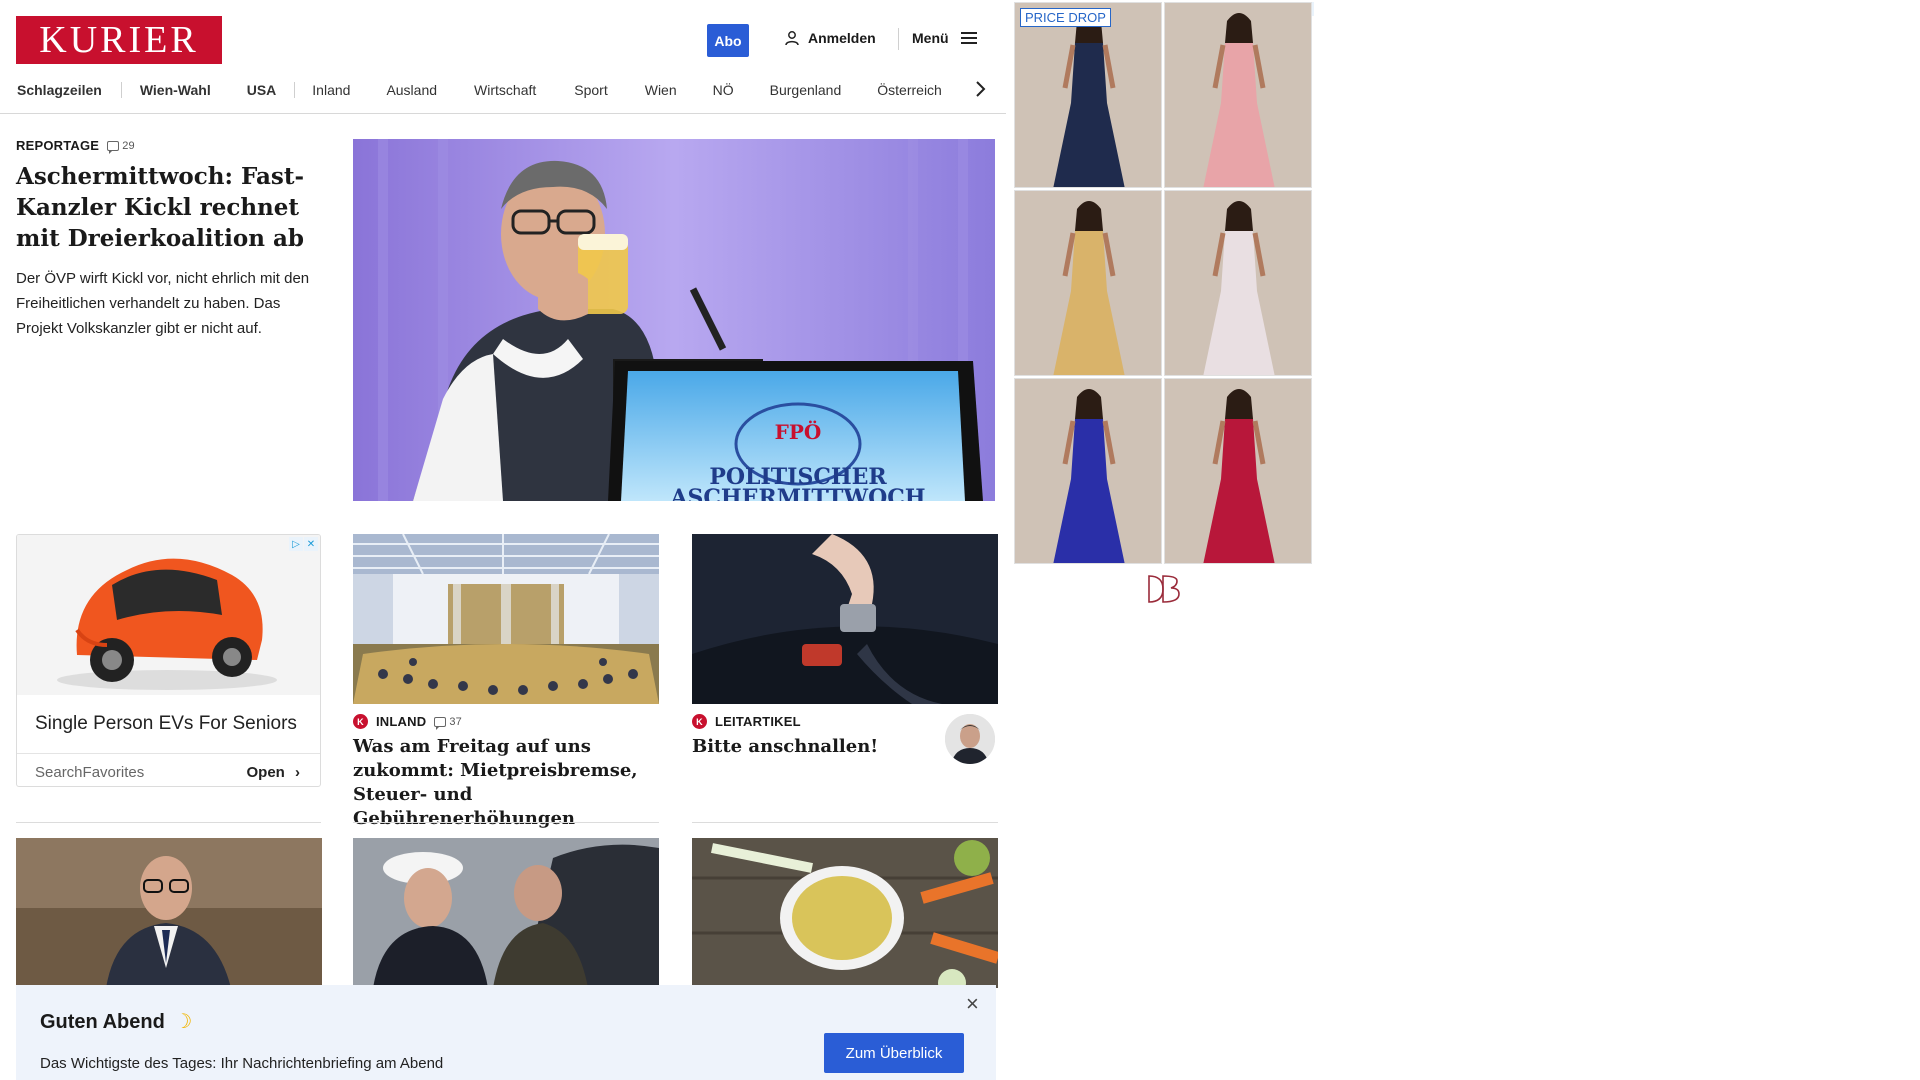 Image resolution: width=1920 pixels, height=1080 pixels. Describe the element at coordinates (401, 721) in the screenshot. I see `kicker-label: INLAND` at that location.